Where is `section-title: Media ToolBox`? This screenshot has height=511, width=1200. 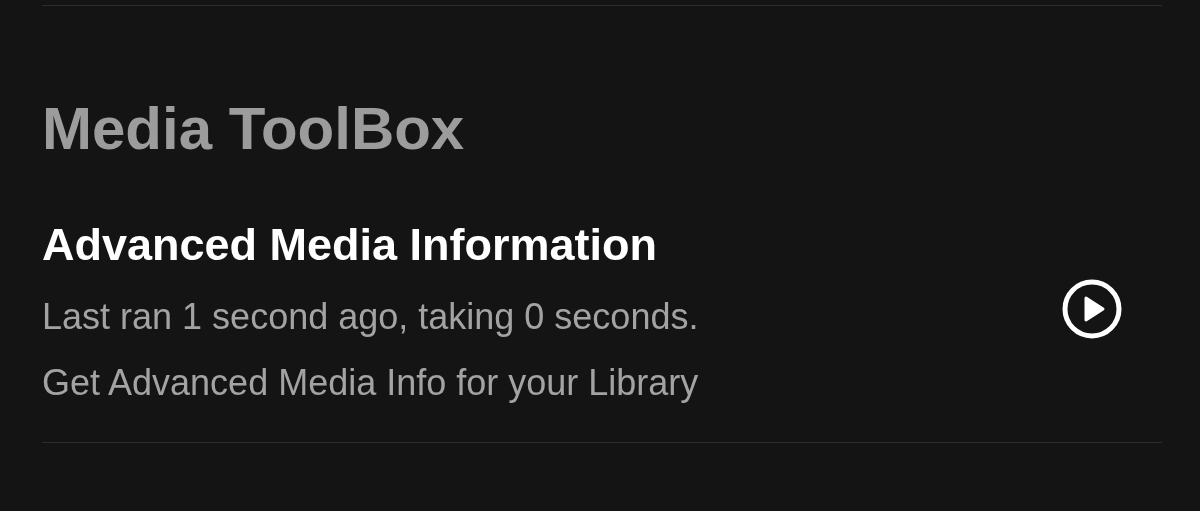
section-title: Media ToolBox is located at coordinates (254, 129).